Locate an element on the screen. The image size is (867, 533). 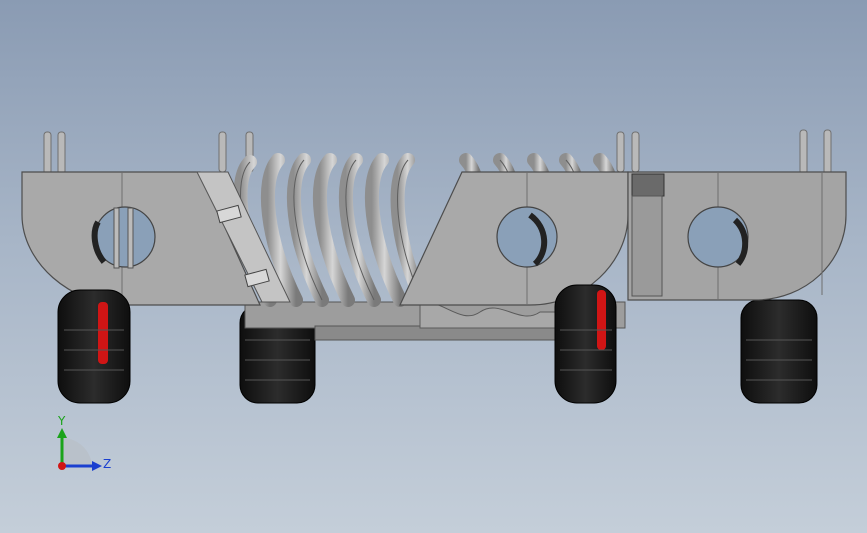
x-axis-origin is located at coordinates (62, 466).